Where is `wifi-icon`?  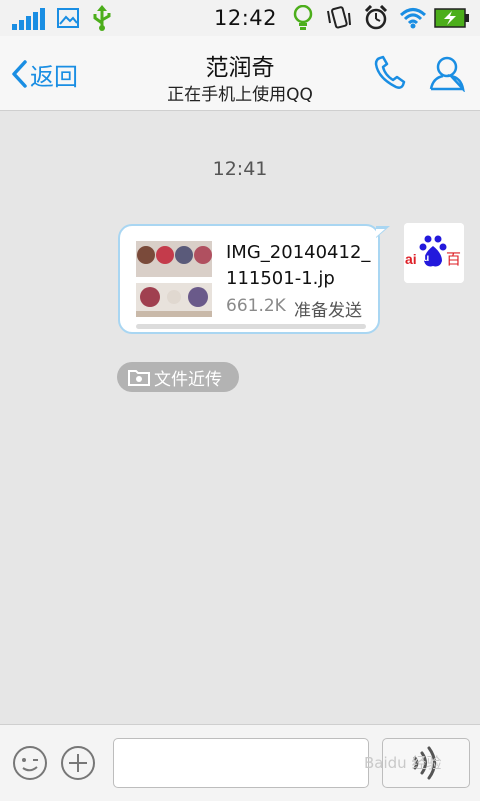 wifi-icon is located at coordinates (413, 20).